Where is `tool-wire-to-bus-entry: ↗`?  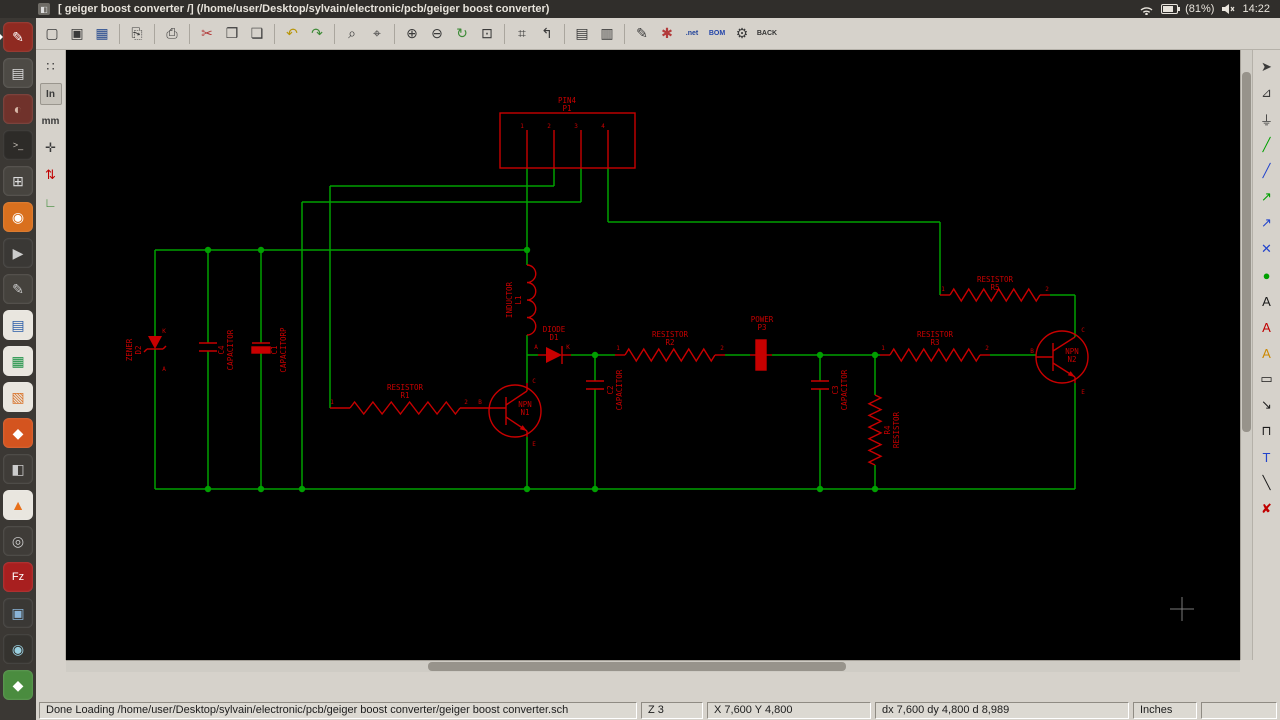 tool-wire-to-bus-entry: ↗ is located at coordinates (1267, 197).